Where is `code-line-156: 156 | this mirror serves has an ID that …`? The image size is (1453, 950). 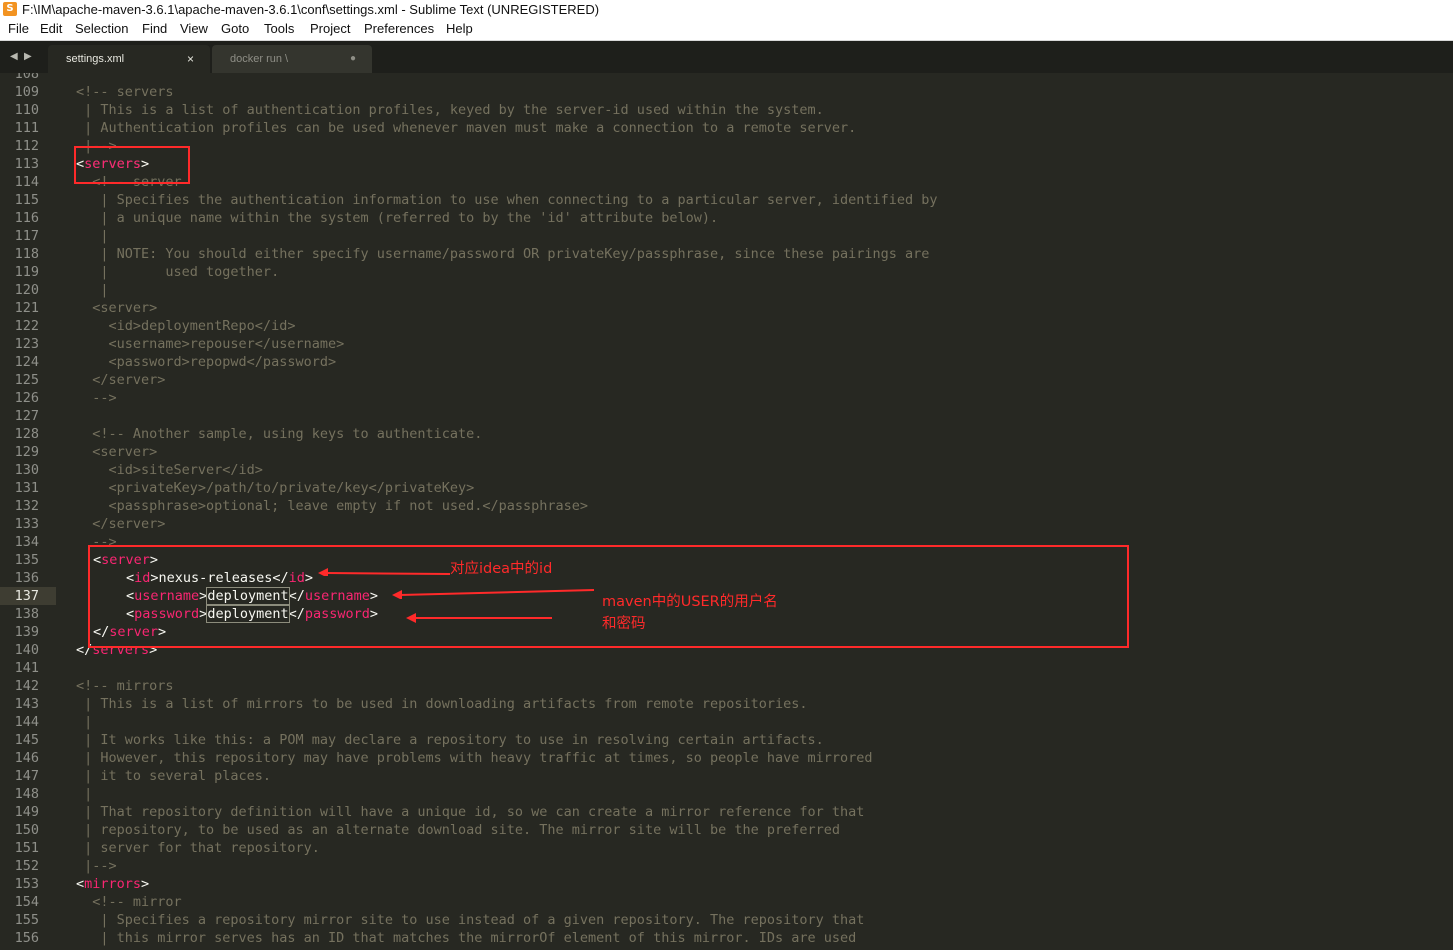 code-line-156: 156 | this mirror serves has an ID that … is located at coordinates (428, 938).